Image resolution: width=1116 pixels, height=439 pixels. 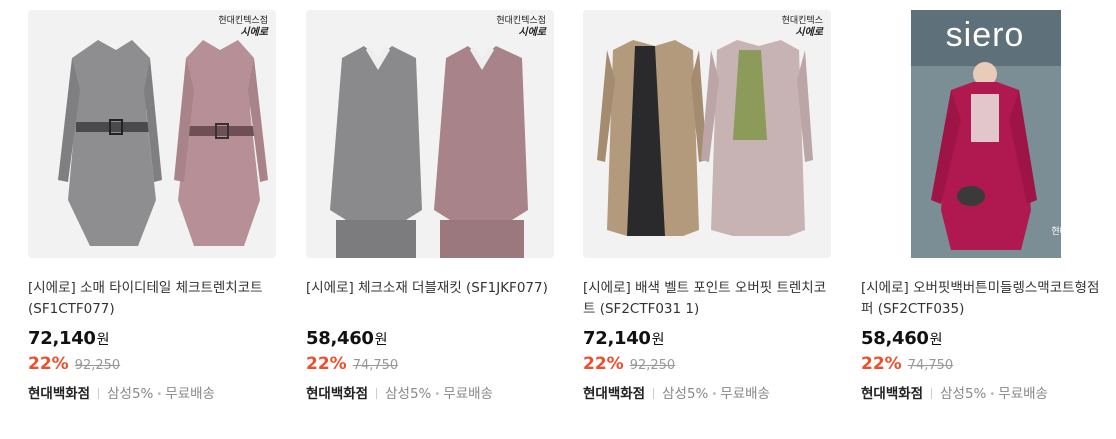 What do you see at coordinates (985, 35) in the screenshot?
I see `brand-logo: siero` at bounding box center [985, 35].